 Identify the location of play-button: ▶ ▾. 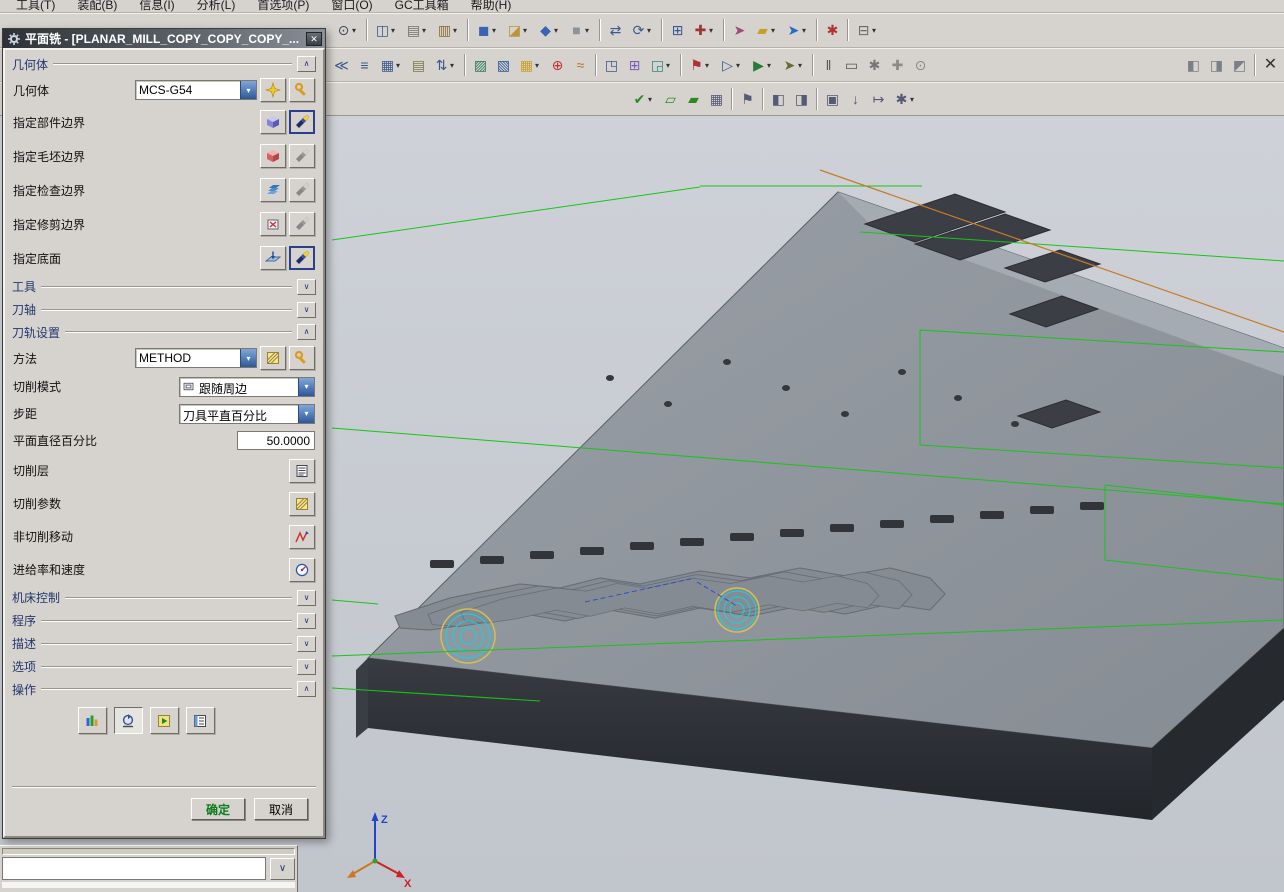
(762, 65).